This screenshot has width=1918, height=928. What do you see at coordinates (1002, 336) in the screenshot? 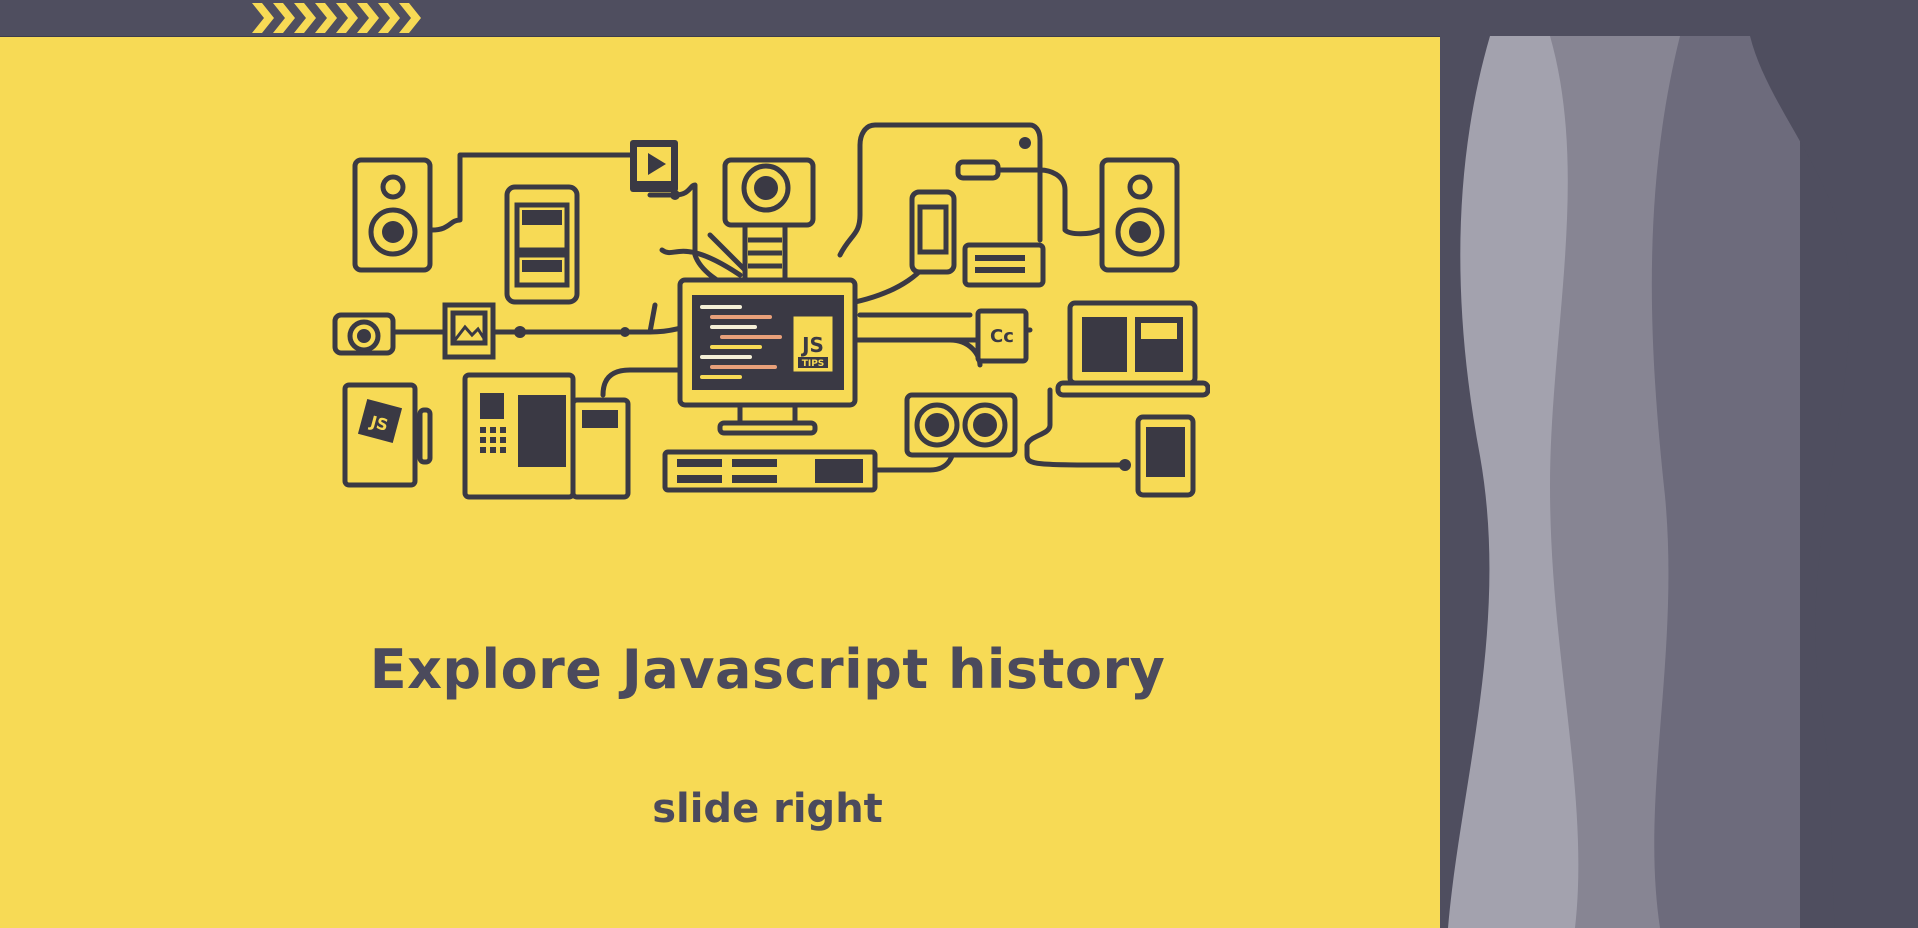
I see `closed-captions-icon: Cc` at bounding box center [1002, 336].